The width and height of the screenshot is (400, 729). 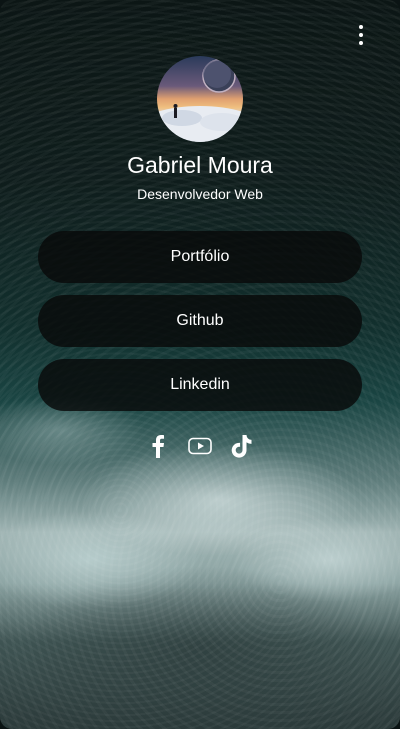 I want to click on github-button: Github, so click(x=200, y=321).